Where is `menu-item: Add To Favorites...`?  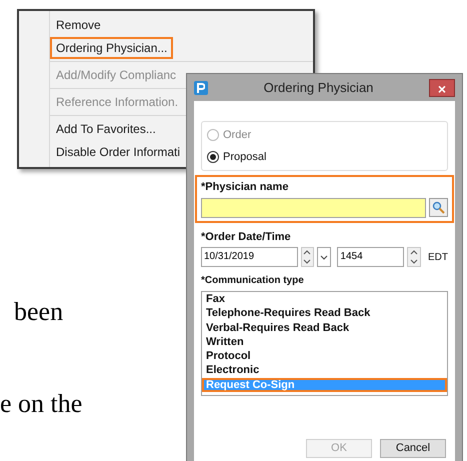
menu-item: Add To Favorites... is located at coordinates (106, 129).